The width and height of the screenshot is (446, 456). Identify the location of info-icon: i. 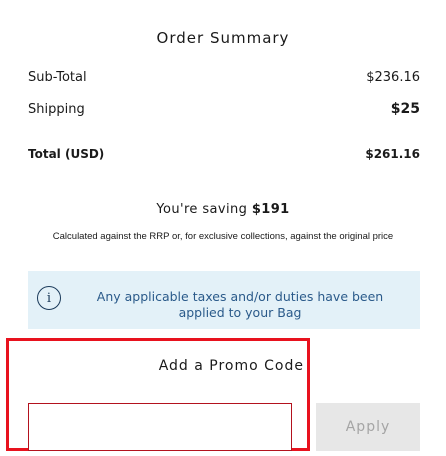
(49, 298).